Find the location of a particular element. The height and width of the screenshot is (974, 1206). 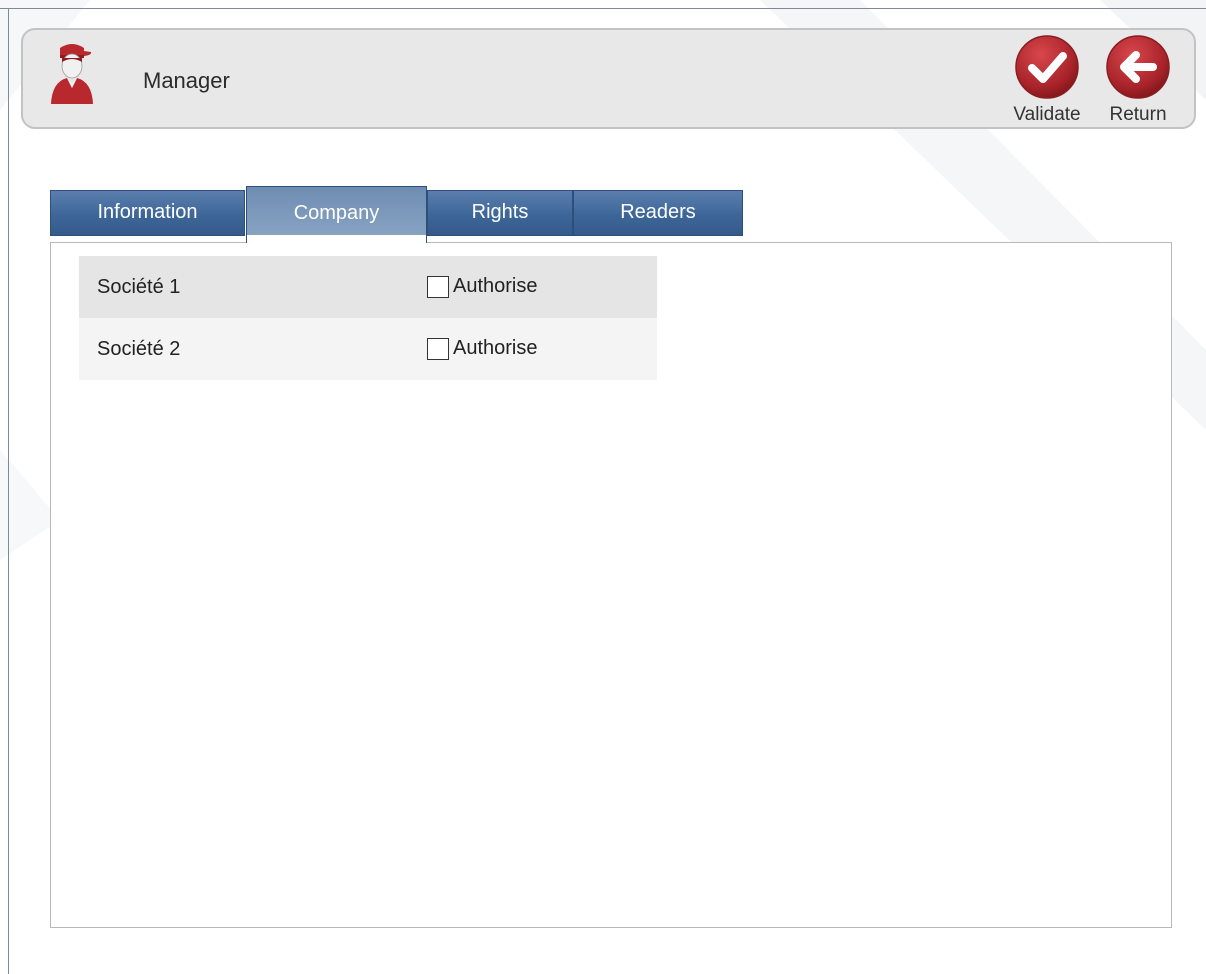

page-title: Manager is located at coordinates (186, 80).